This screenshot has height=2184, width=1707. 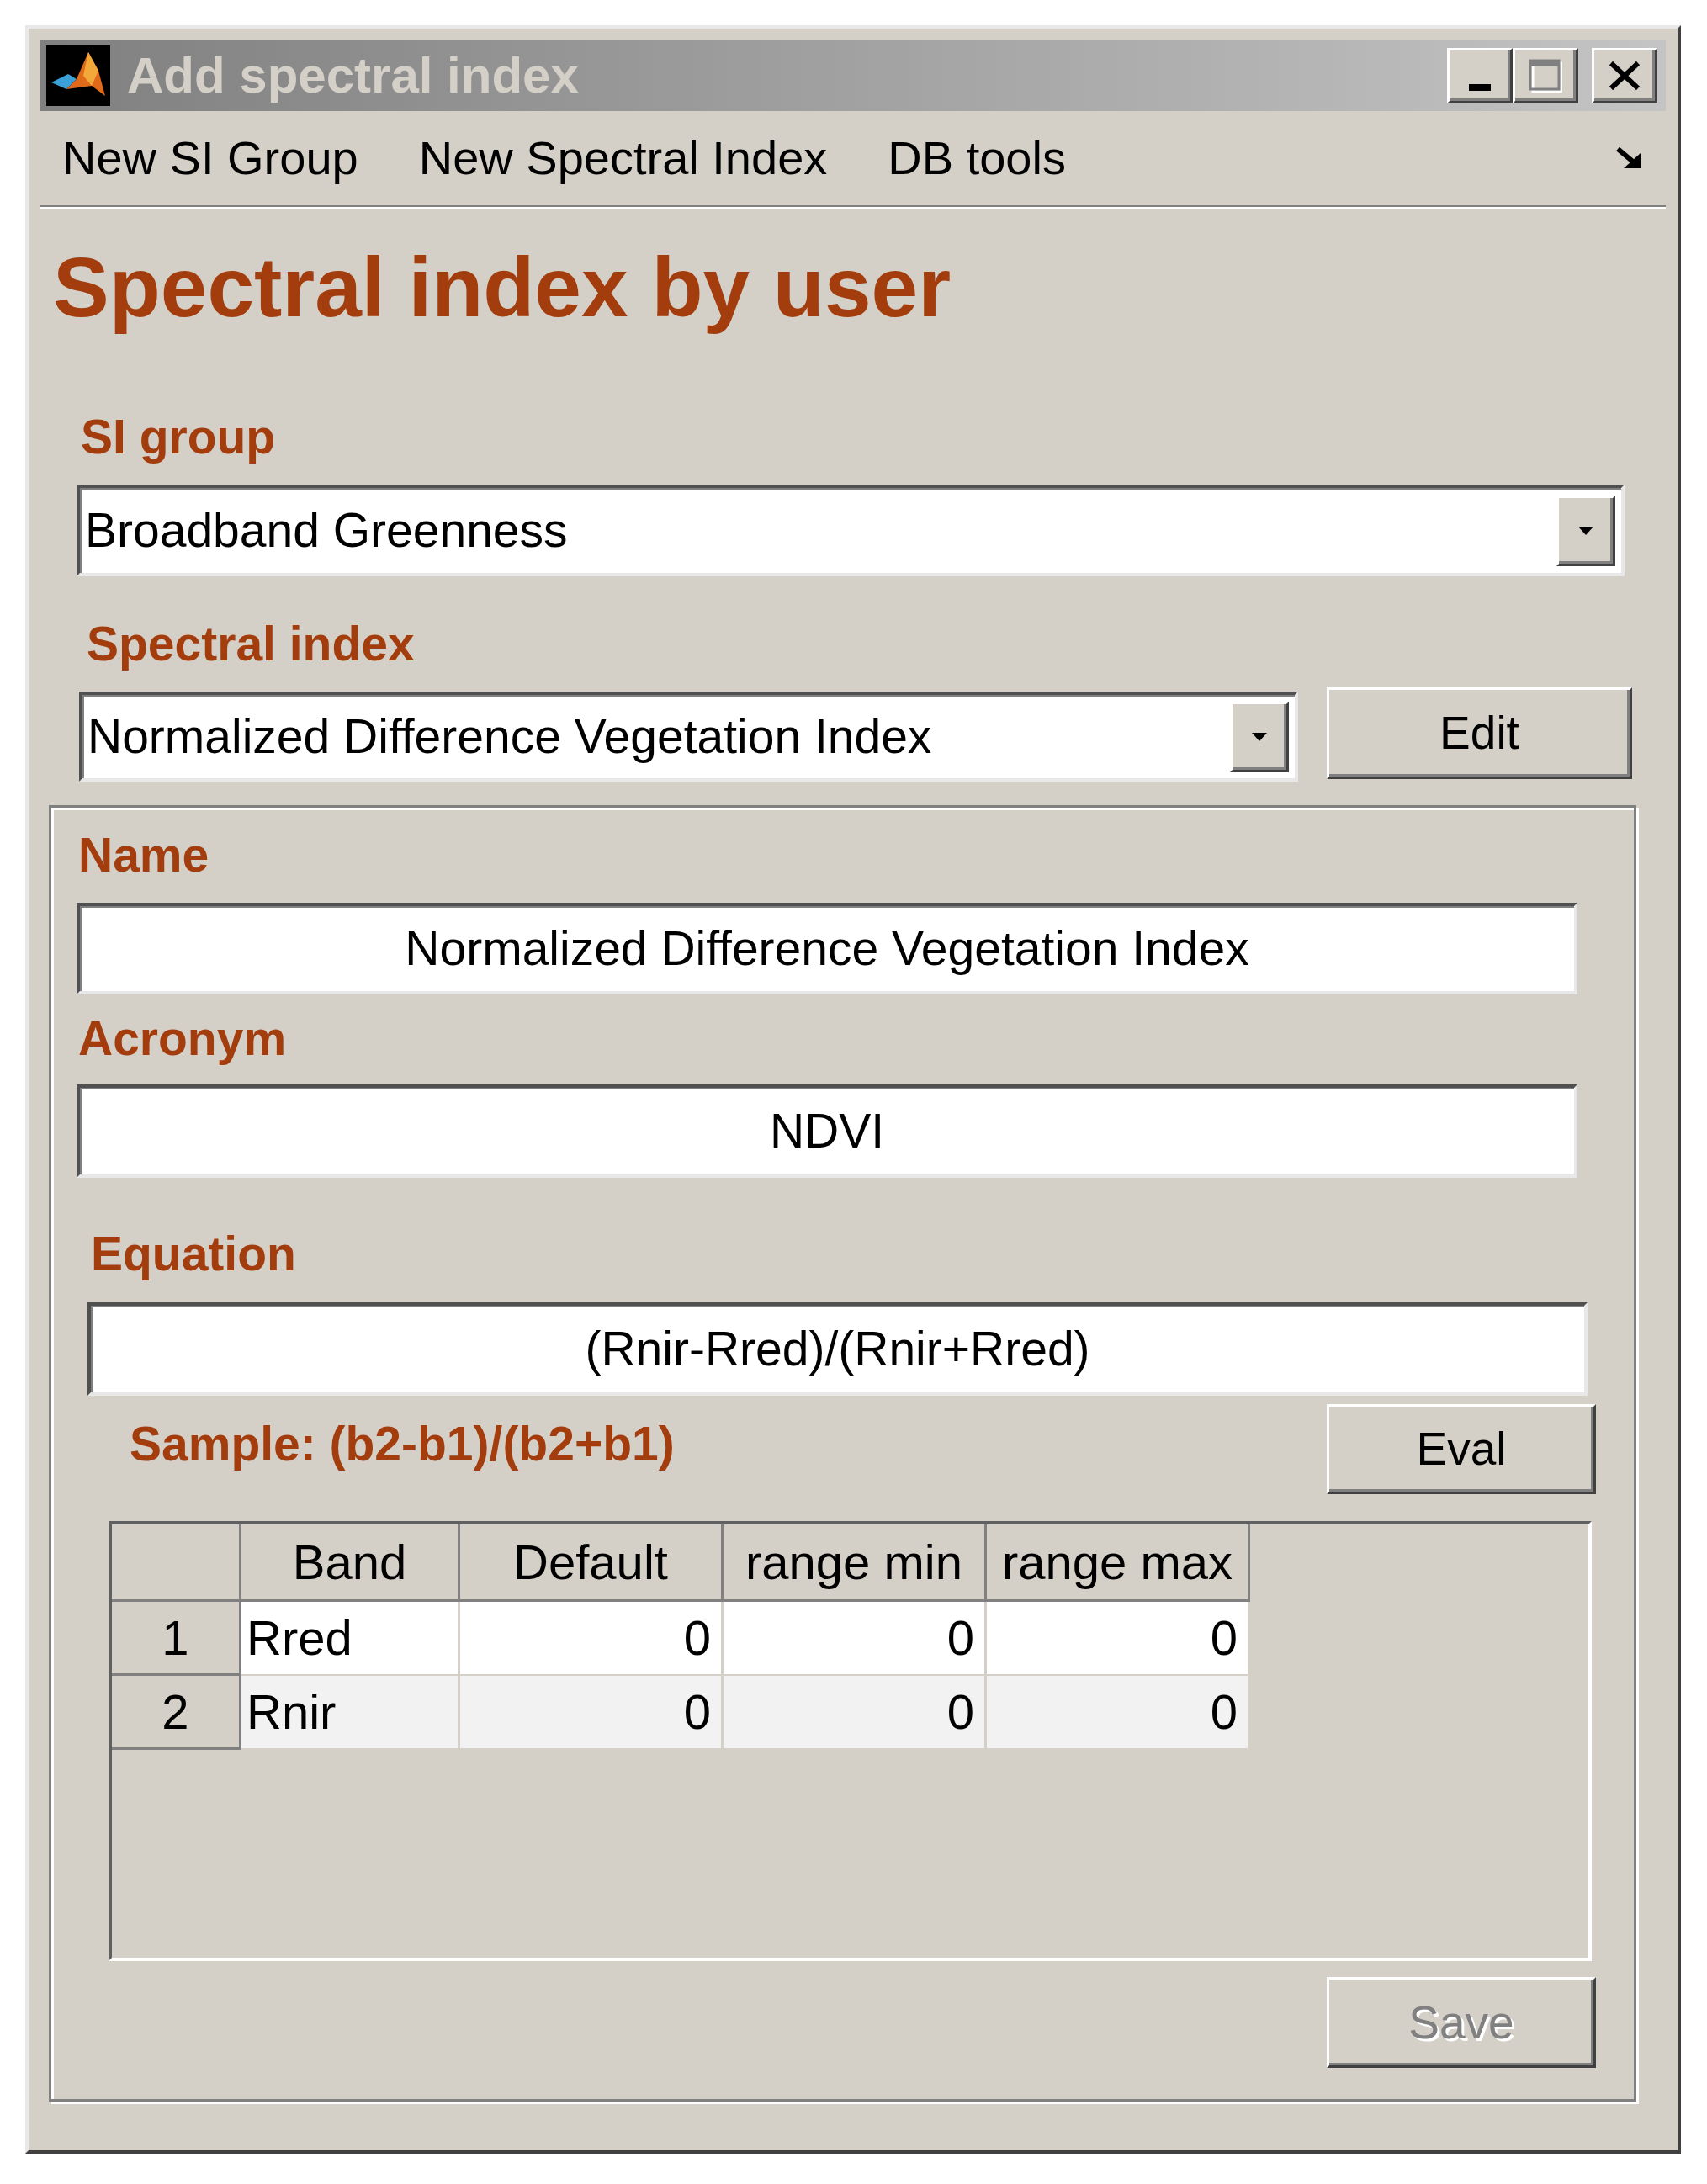 What do you see at coordinates (837, 1349) in the screenshot?
I see `equation-field: (Rnir-Rred)/(Rnir+Rred)` at bounding box center [837, 1349].